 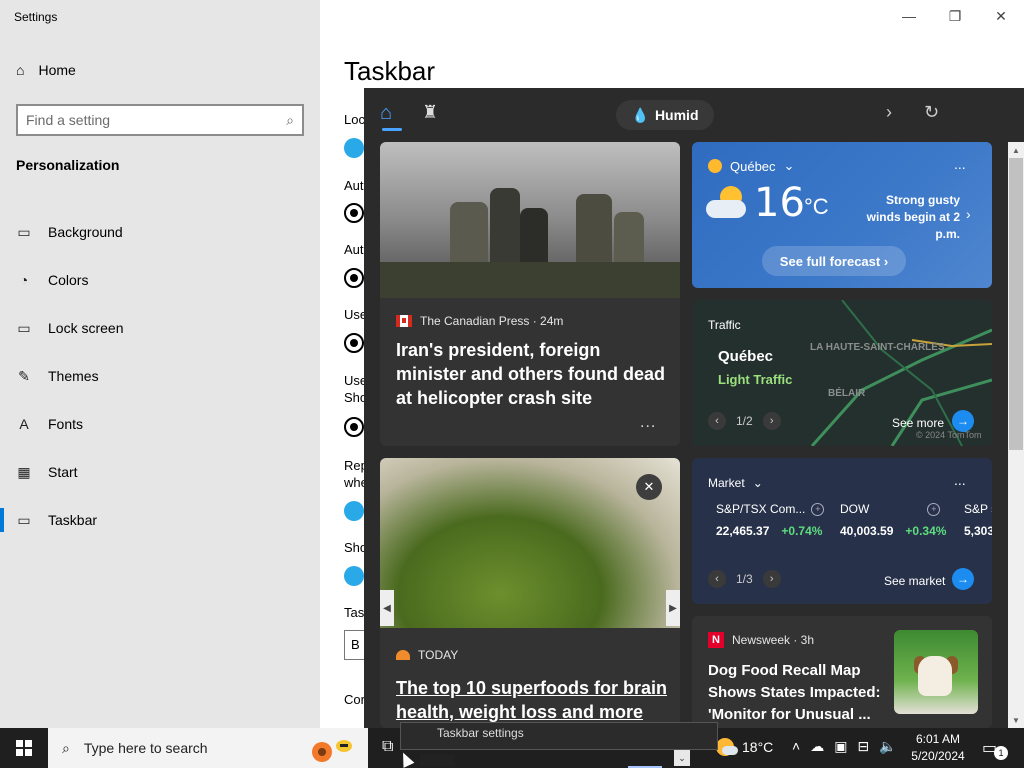 I want to click on close-icon: ✕, so click(x=649, y=487).